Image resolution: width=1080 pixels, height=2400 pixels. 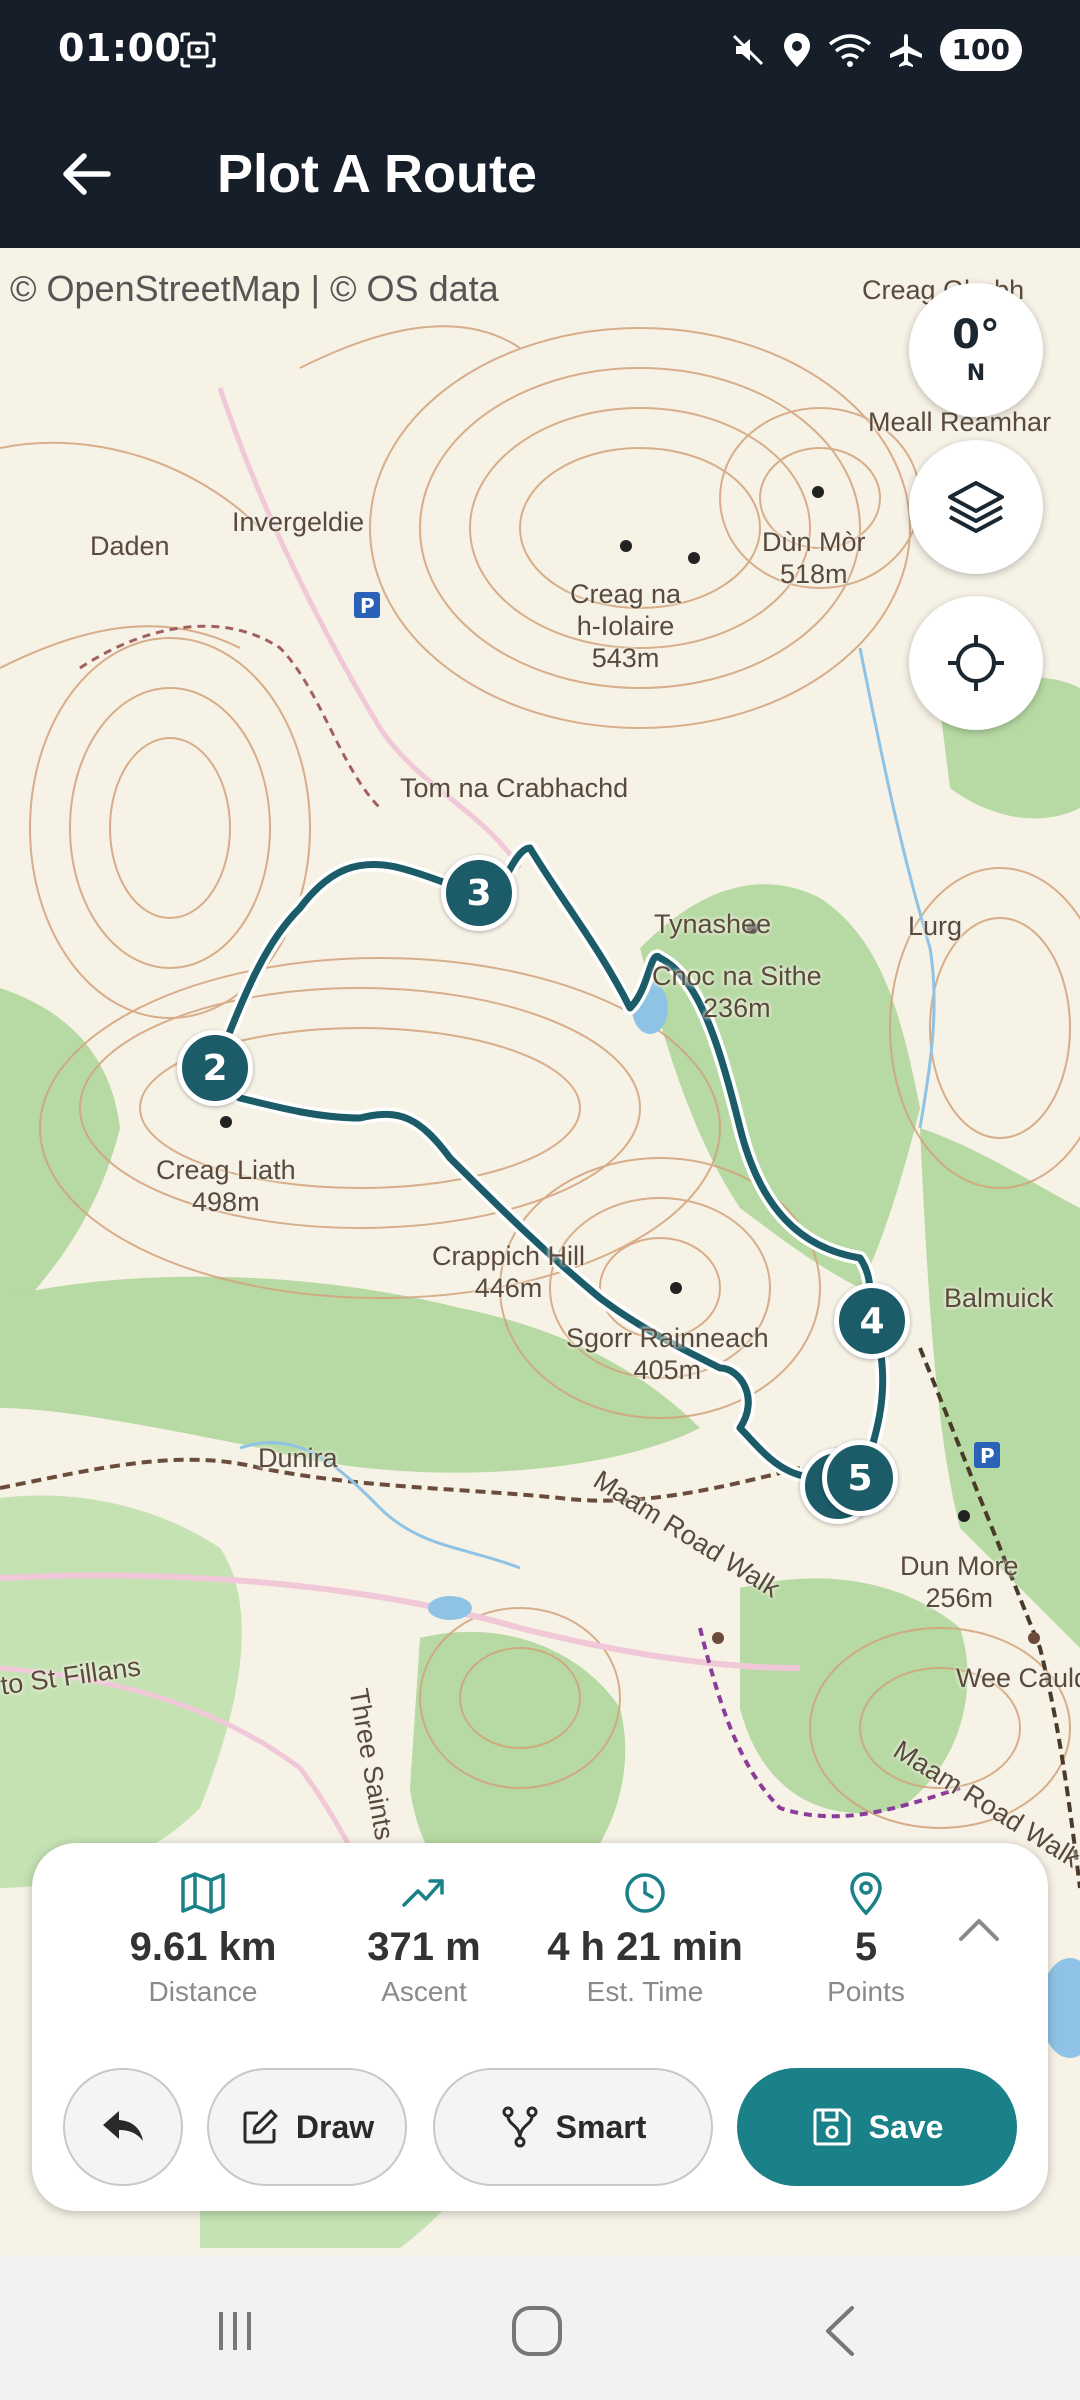 I want to click on smart-label: Smart, so click(x=601, y=2126).